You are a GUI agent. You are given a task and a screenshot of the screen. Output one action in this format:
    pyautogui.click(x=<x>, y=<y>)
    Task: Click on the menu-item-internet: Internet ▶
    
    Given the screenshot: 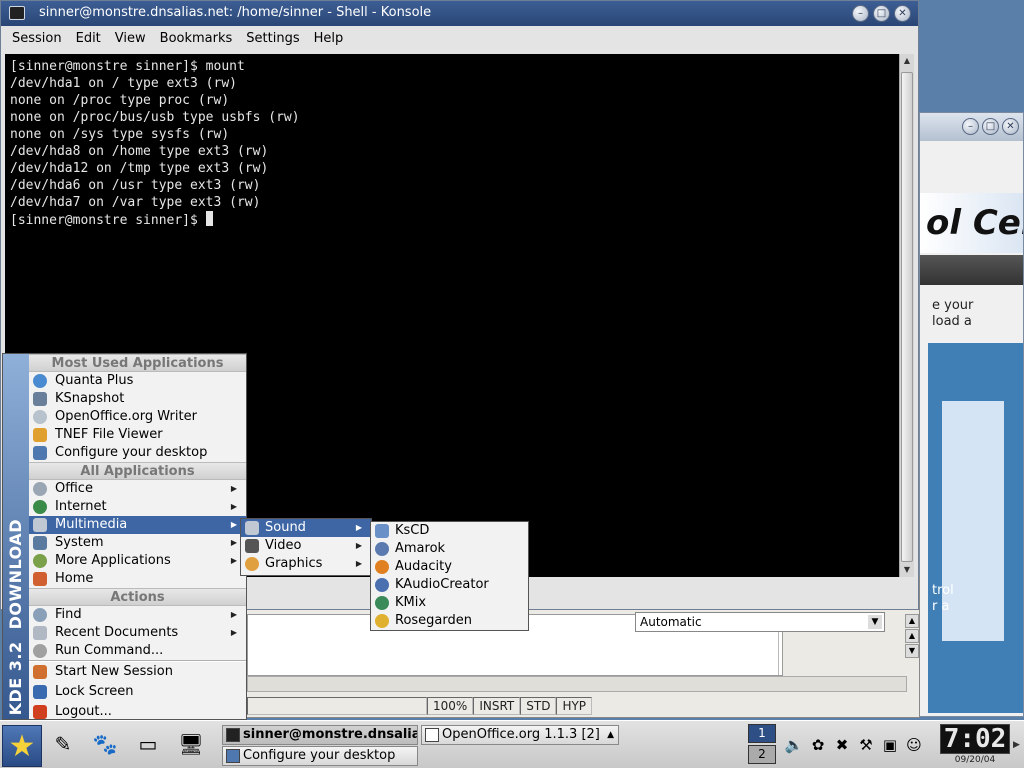 What is the action you would take?
    pyautogui.click(x=137, y=507)
    